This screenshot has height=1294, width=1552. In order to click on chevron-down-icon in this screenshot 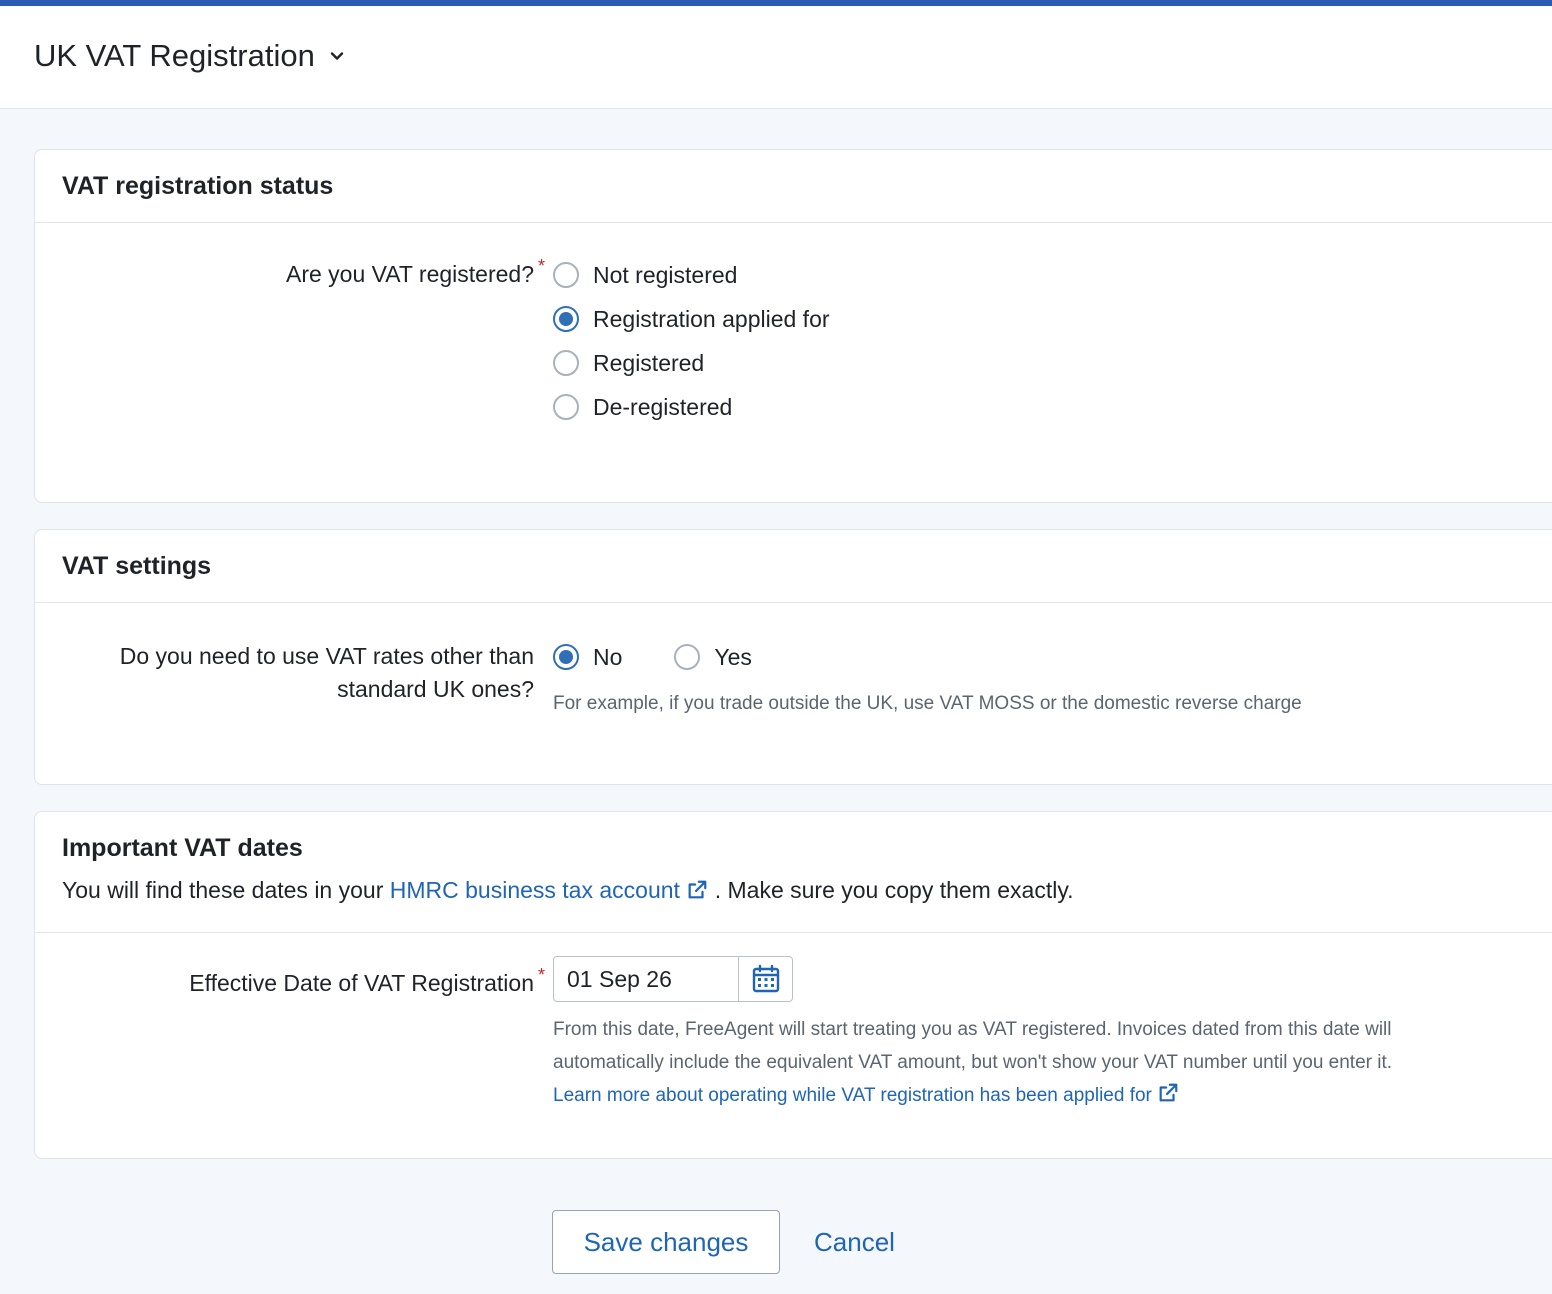, I will do `click(337, 56)`.